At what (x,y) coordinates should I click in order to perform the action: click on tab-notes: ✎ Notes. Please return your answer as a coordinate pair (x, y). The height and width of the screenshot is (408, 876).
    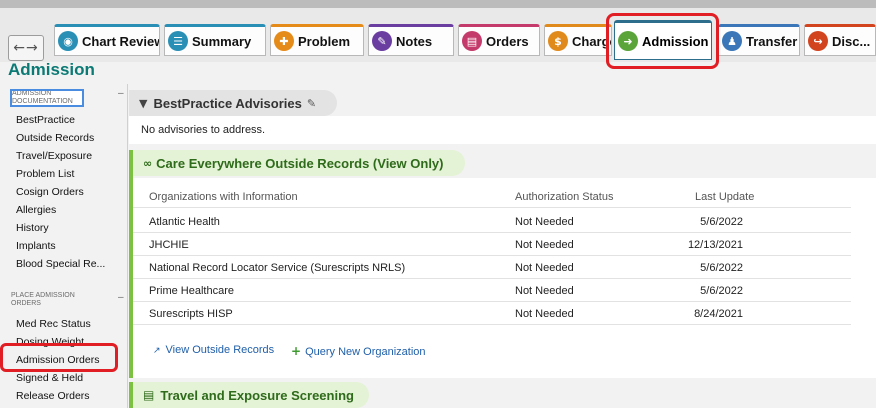
    Looking at the image, I should click on (411, 40).